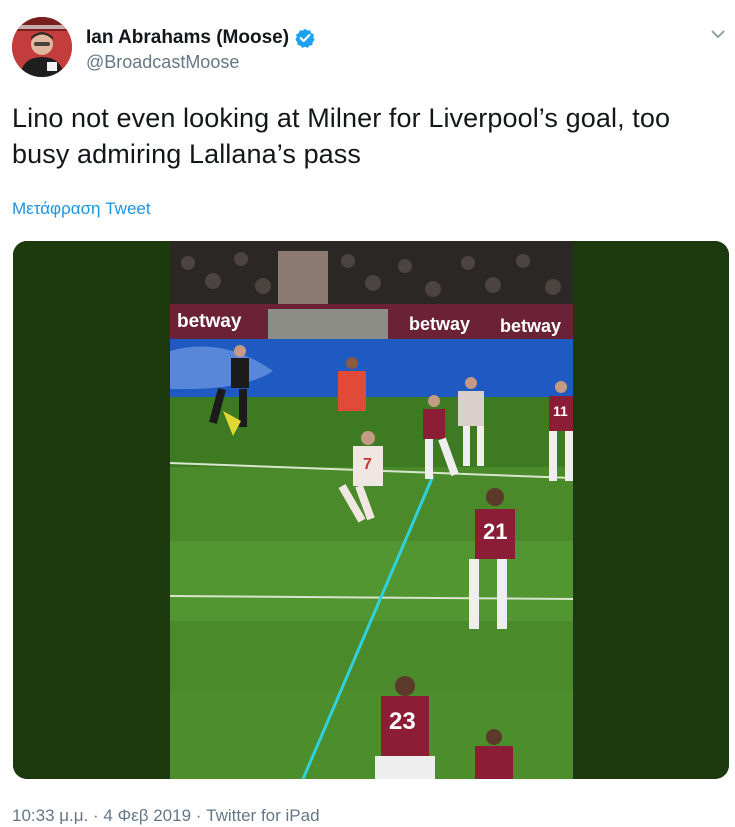 The image size is (735, 827). What do you see at coordinates (81, 209) in the screenshot?
I see `translate-tweet-link: Μετάφραση Tweet` at bounding box center [81, 209].